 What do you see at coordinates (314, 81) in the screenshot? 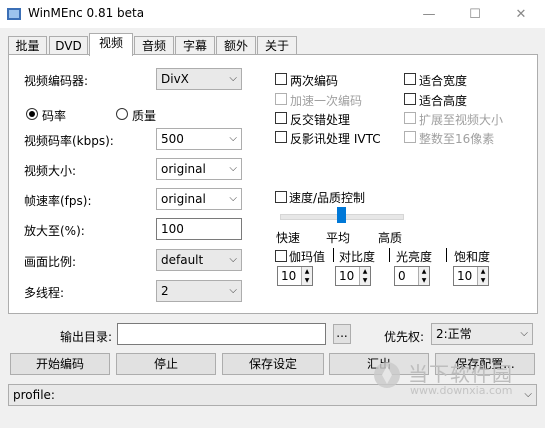
I see `two-pass-label: 两次编码` at bounding box center [314, 81].